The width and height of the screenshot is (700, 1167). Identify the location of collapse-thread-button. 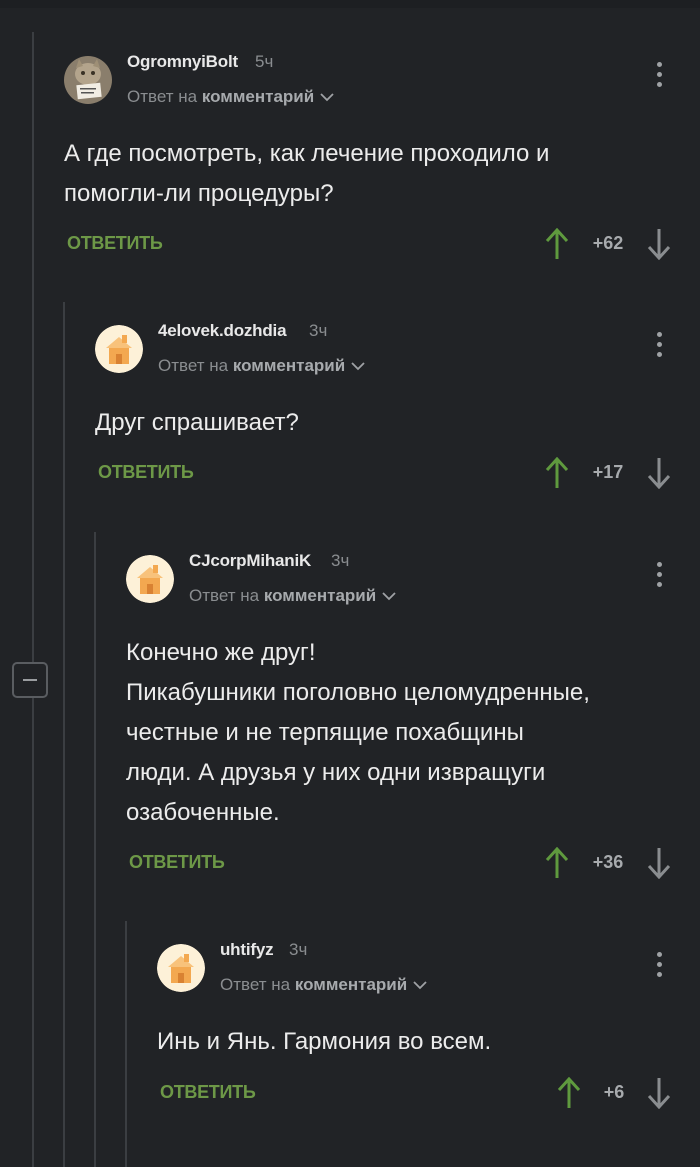
(30, 680).